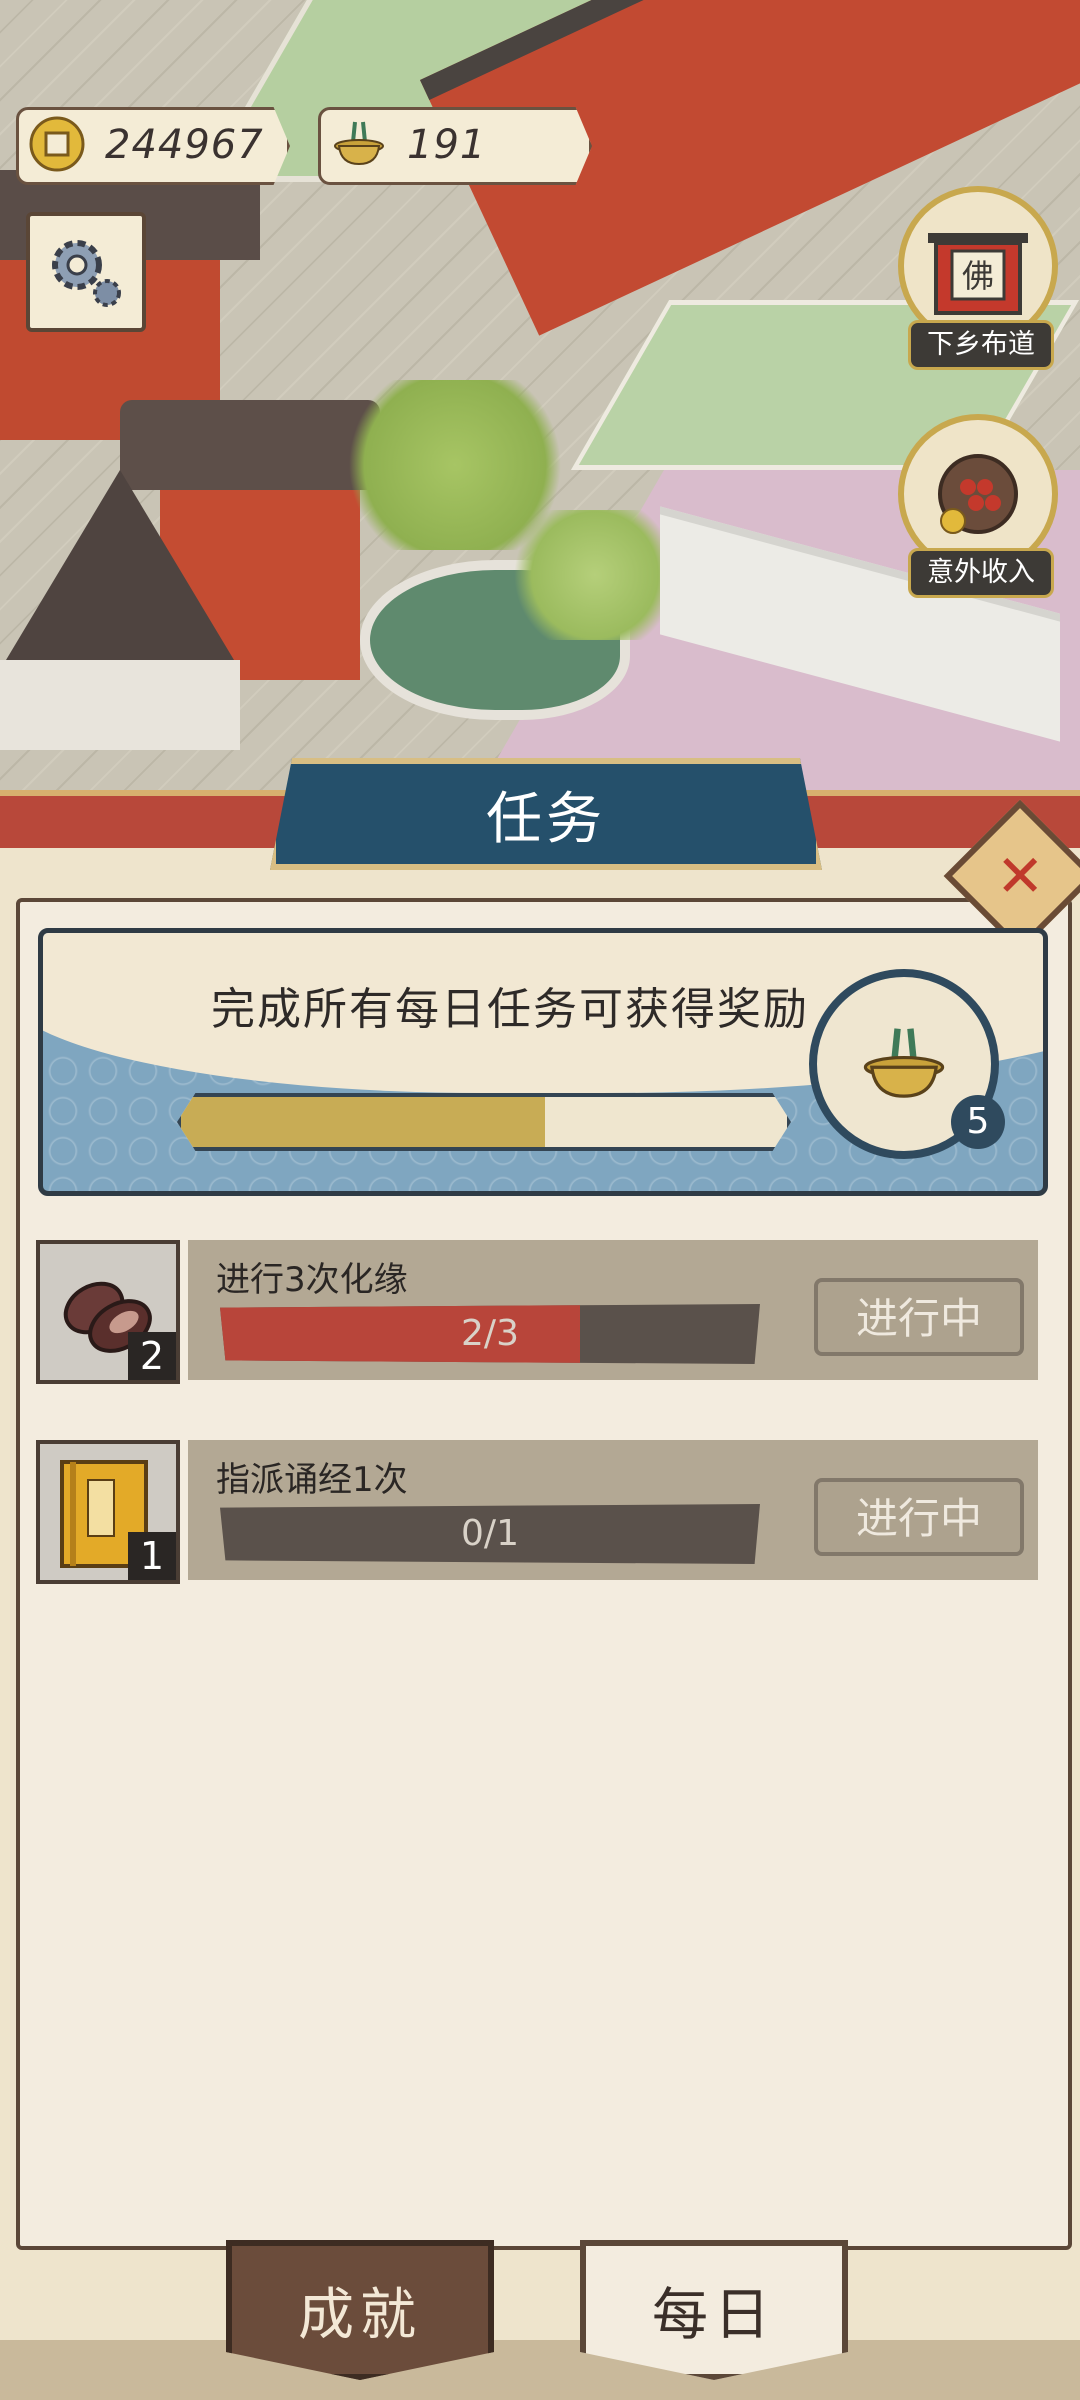  I want to click on preach-label: 下乡布道, so click(981, 345).